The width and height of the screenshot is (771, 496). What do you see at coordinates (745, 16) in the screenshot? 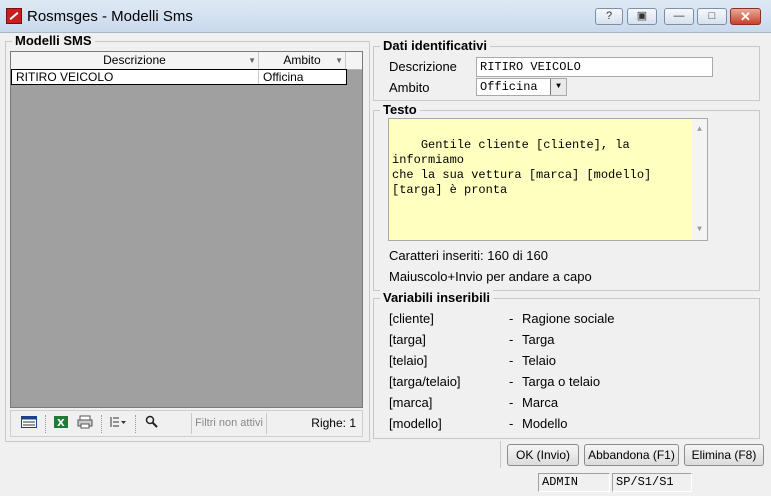
I see `close-button: ✕` at bounding box center [745, 16].